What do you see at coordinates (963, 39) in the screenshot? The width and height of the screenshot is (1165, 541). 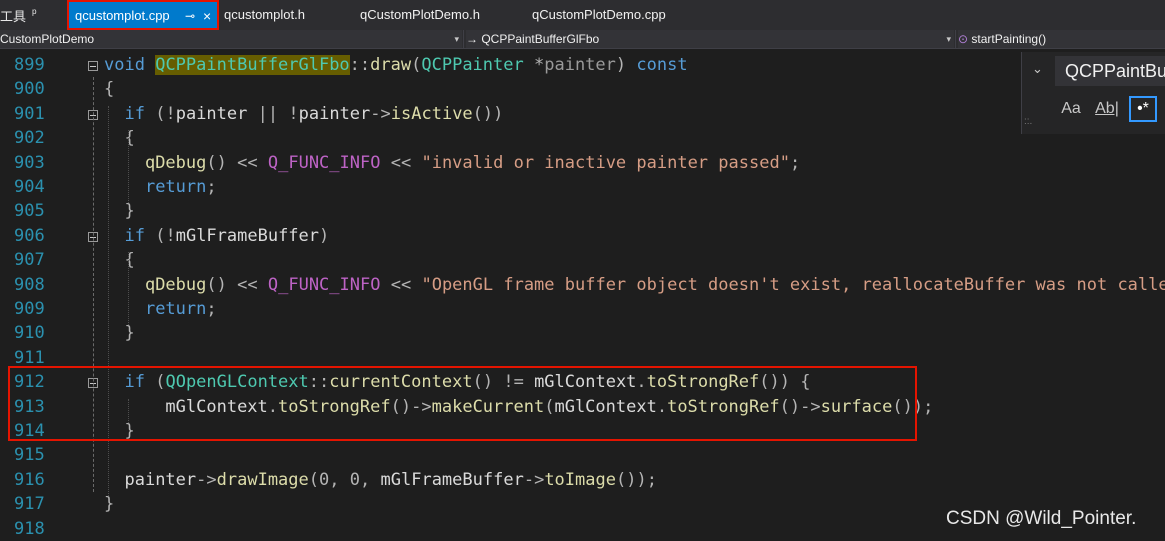 I see `method-icon: ⊙` at bounding box center [963, 39].